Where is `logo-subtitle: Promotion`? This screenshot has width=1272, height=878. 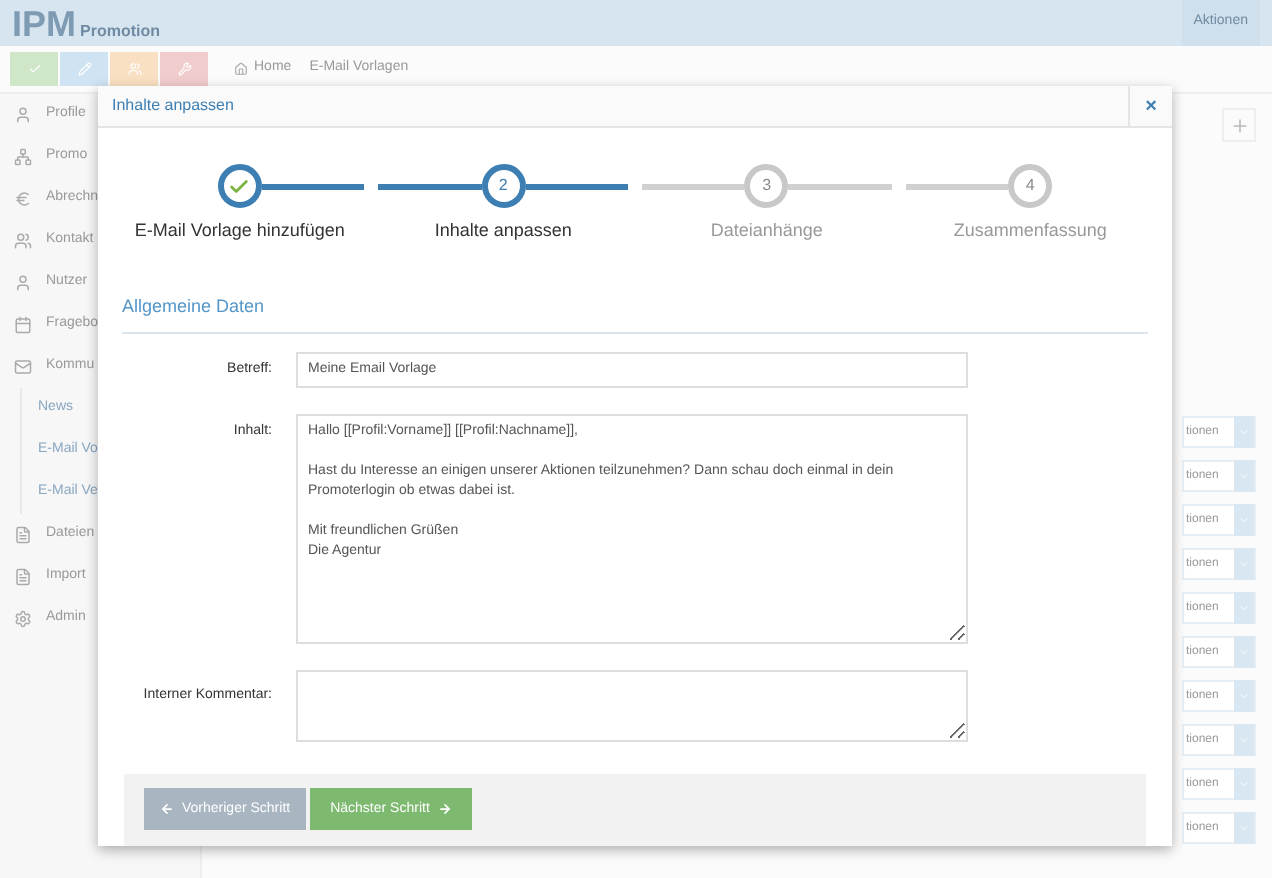
logo-subtitle: Promotion is located at coordinates (120, 32).